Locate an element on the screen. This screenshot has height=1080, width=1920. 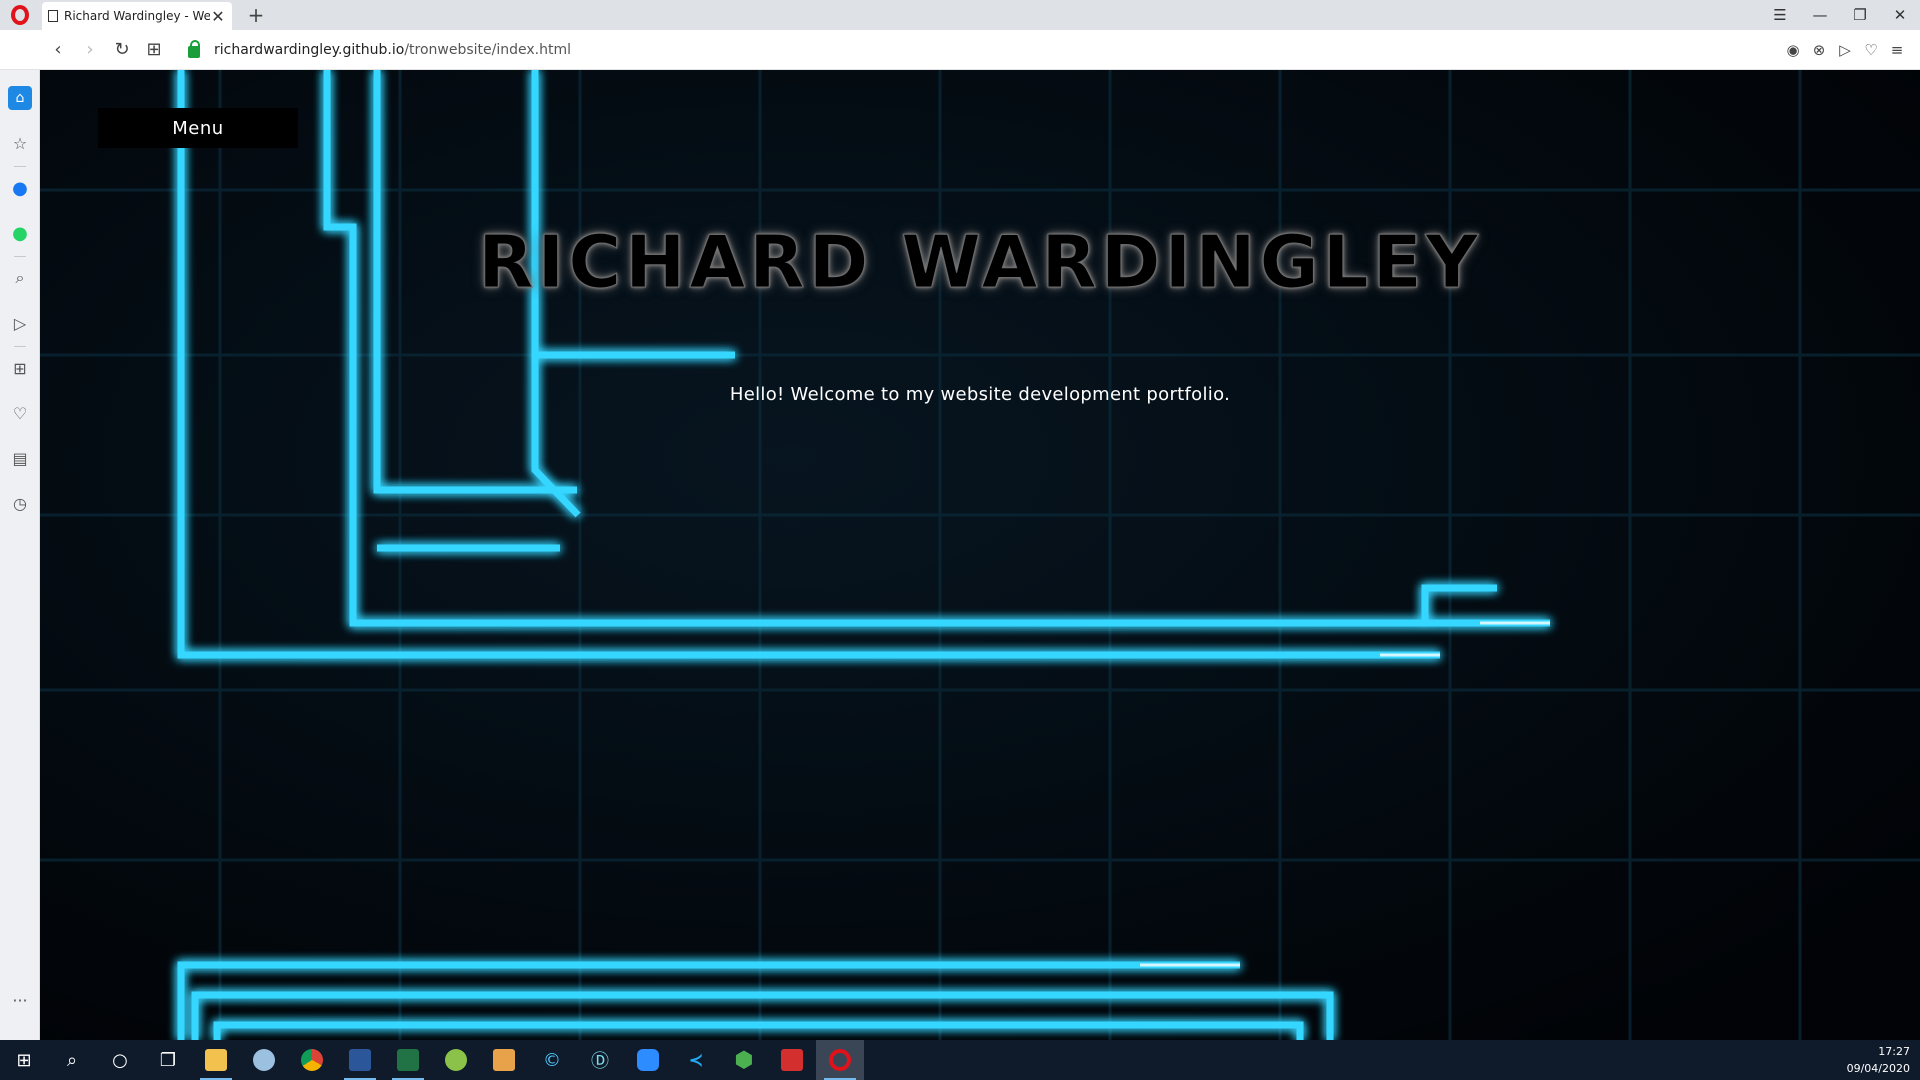
window-controls: ☰ — ❐ ✕ is located at coordinates (1840, 15).